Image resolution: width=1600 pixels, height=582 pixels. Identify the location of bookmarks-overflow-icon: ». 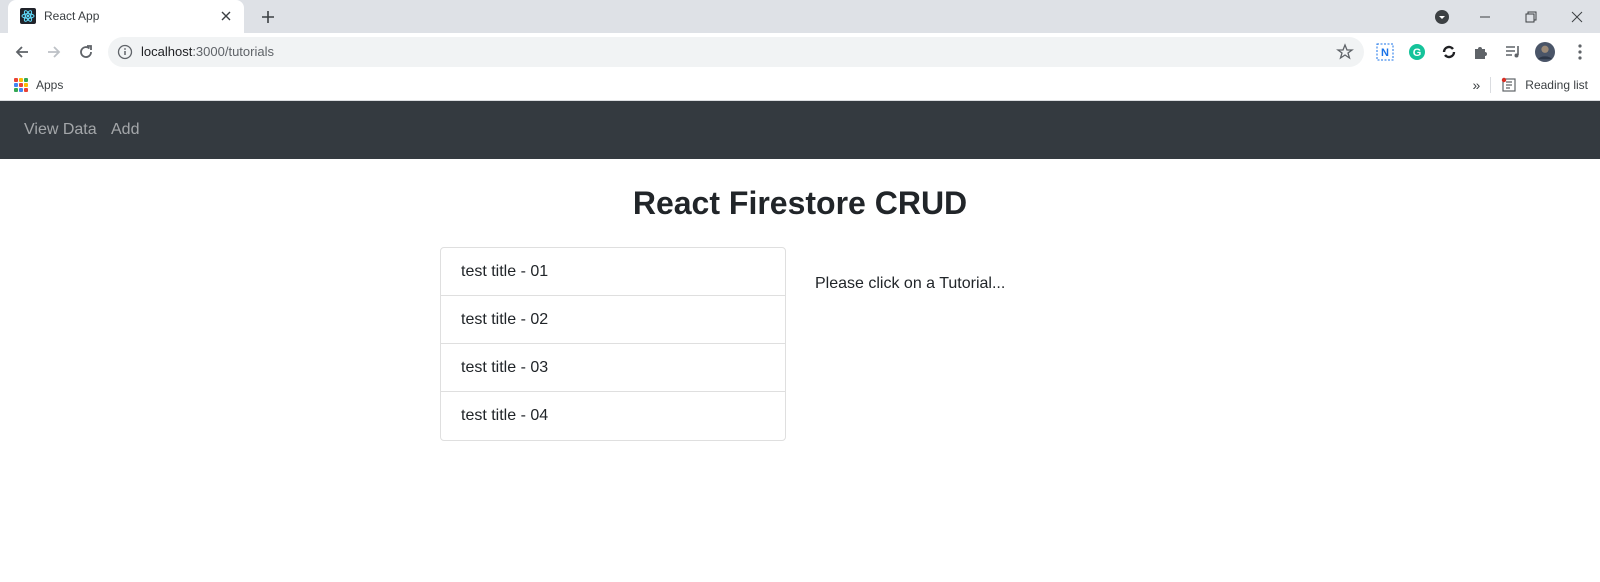
(1477, 85).